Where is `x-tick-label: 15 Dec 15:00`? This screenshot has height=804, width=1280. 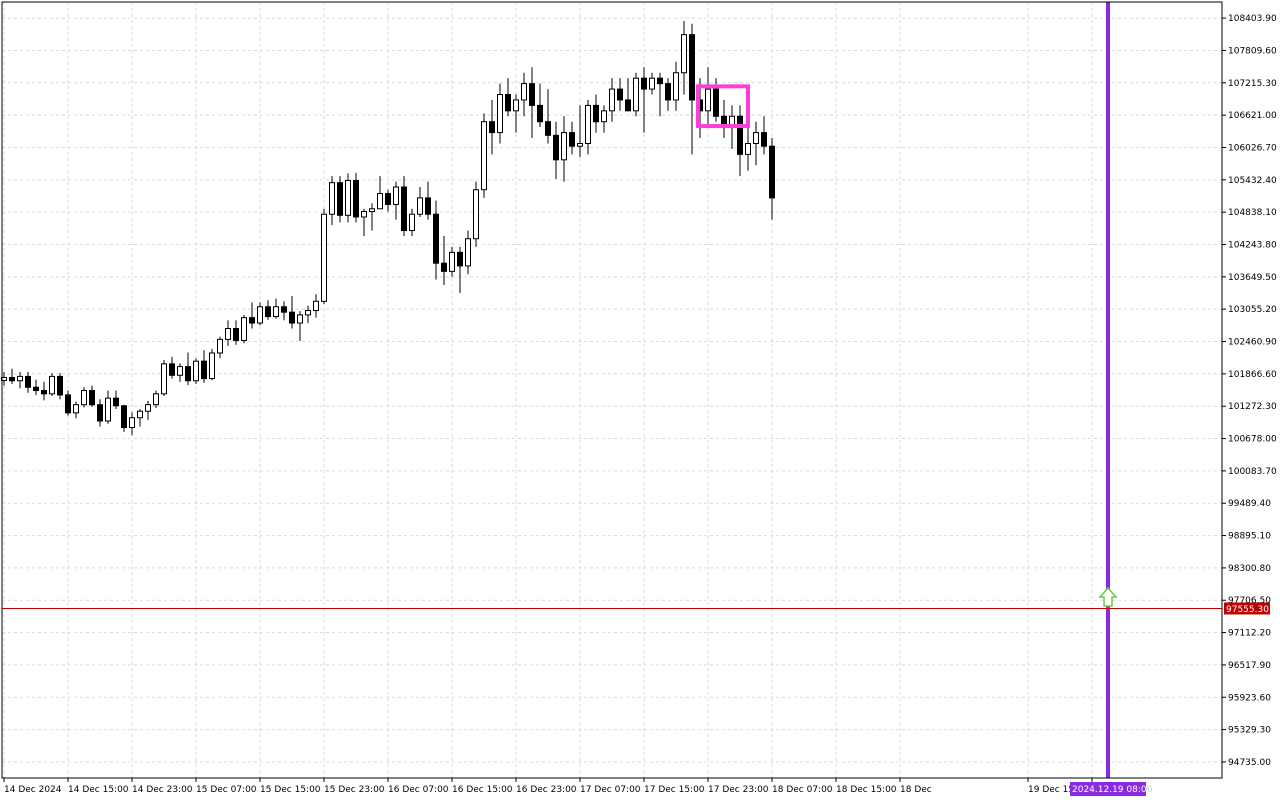
x-tick-label: 15 Dec 15:00 is located at coordinates (290, 790).